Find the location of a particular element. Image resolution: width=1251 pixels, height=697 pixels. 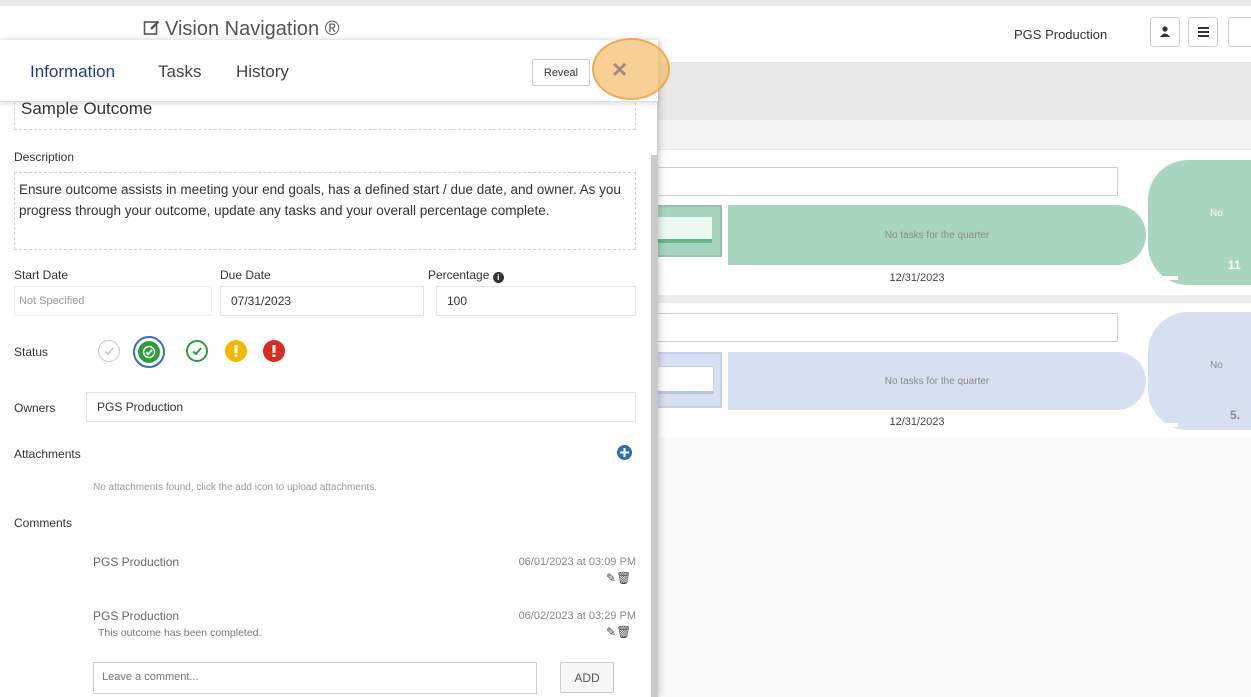

status-label: Status is located at coordinates (31, 352).